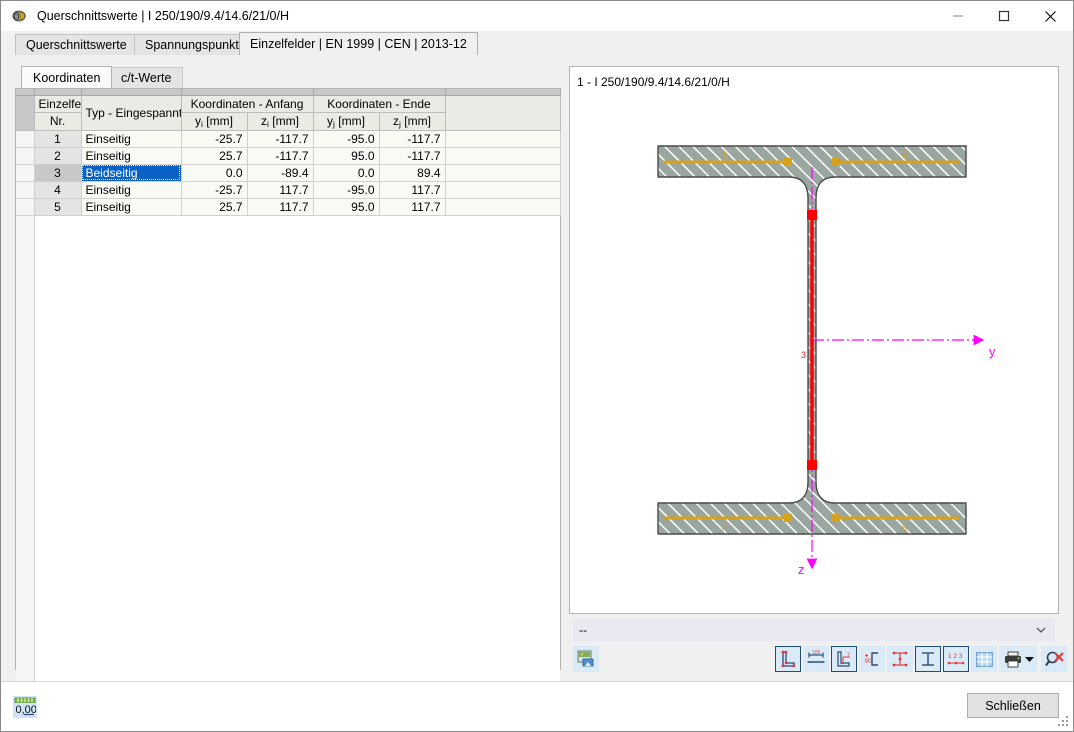 This screenshot has height=732, width=1074. I want to click on header-typ-eingespannt: Typ - Eingespannt, so click(131, 113).